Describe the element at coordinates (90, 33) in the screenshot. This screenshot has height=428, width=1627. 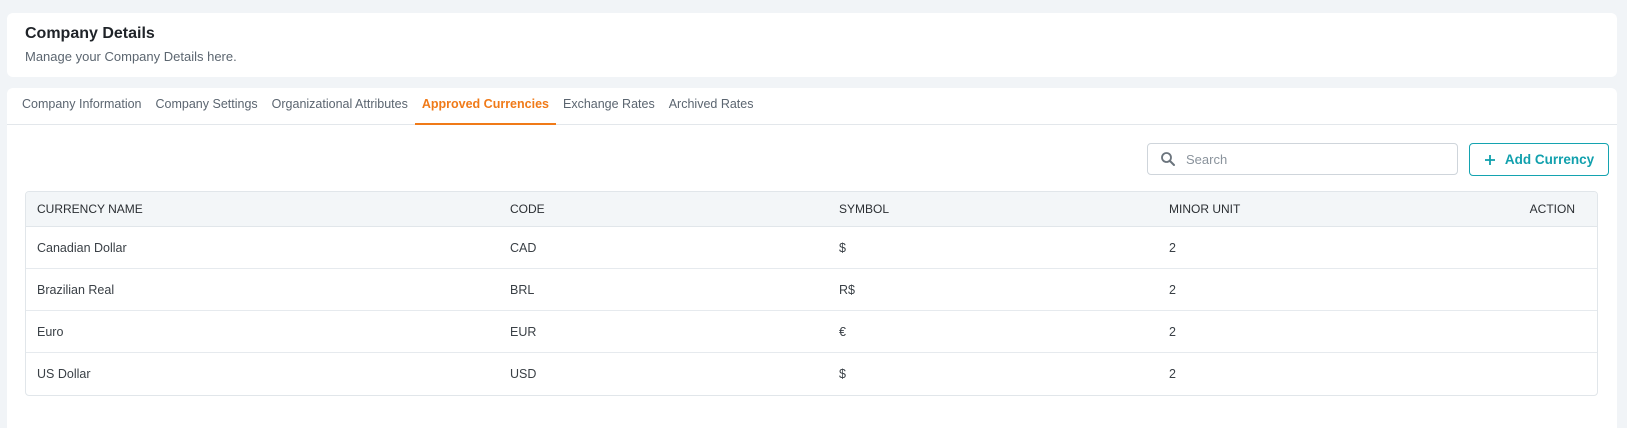
I see `page-title: Company Details` at that location.